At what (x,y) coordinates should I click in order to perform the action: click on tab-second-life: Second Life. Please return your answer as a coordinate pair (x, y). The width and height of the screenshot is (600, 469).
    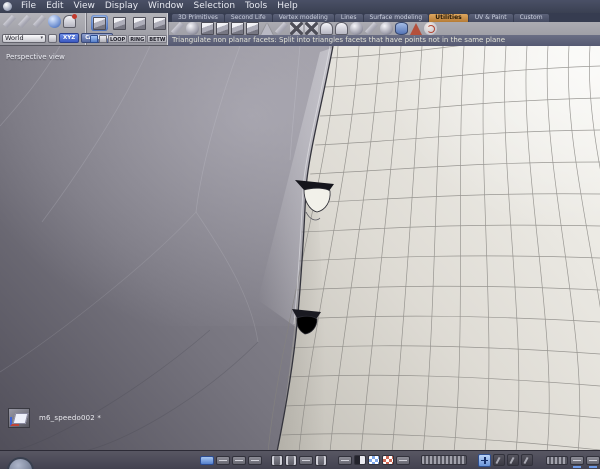
    Looking at the image, I should click on (248, 18).